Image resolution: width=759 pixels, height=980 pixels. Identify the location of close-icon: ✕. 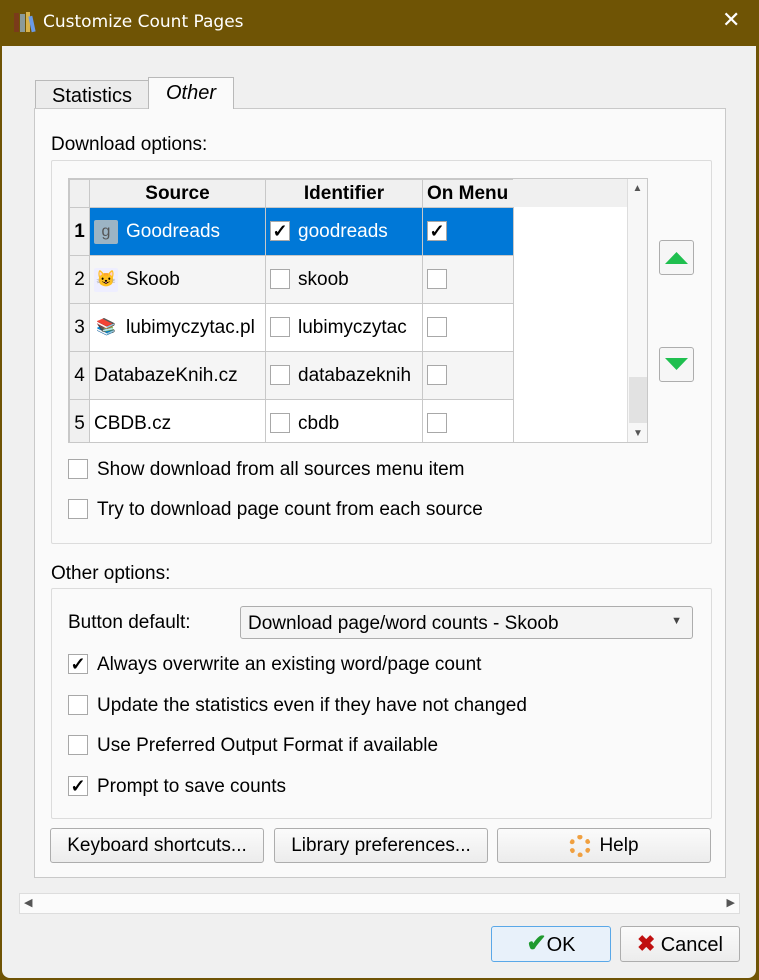
(731, 20).